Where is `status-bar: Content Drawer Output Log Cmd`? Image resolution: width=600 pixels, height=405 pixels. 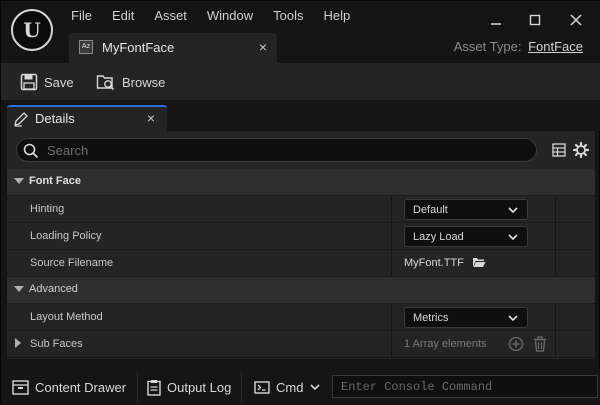 status-bar: Content Drawer Output Log Cmd is located at coordinates (300, 387).